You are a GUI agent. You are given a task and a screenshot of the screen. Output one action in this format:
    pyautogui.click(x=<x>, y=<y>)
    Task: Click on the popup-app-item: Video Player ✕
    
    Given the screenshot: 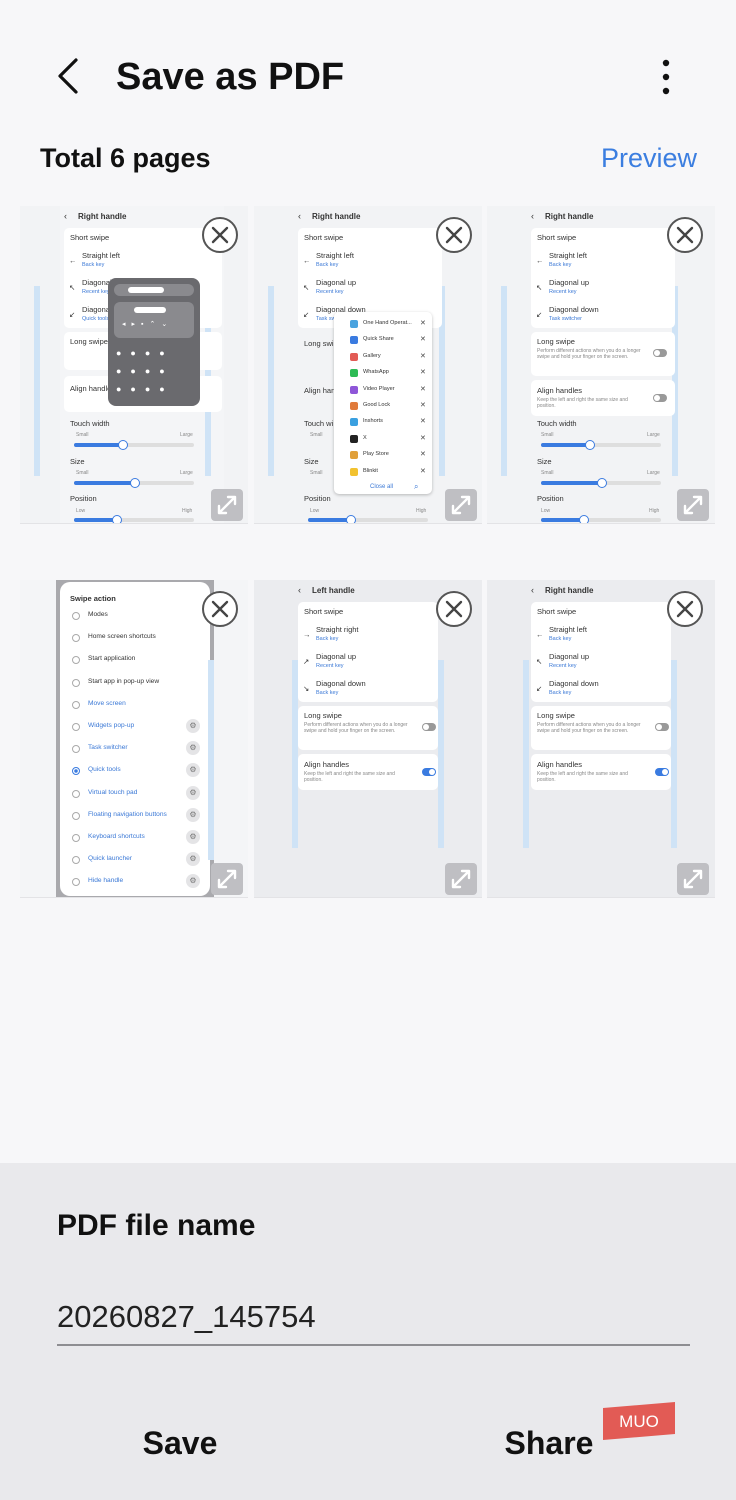 What is the action you would take?
    pyautogui.click(x=383, y=391)
    